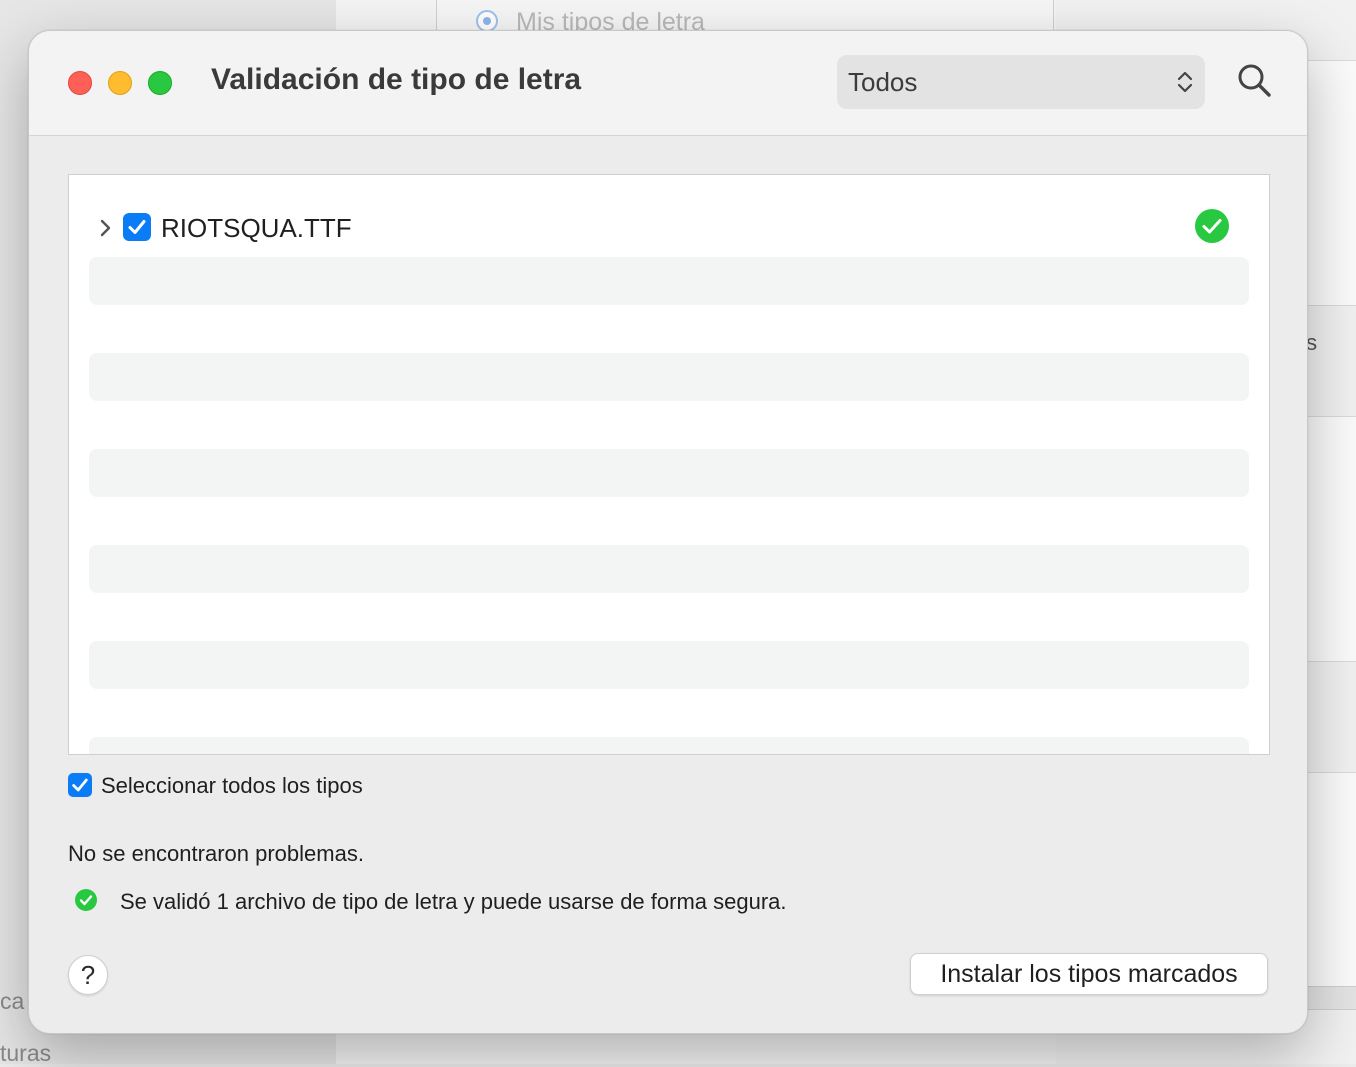  I want to click on select-all-label: Seleccionar todos los tipos, so click(232, 786).